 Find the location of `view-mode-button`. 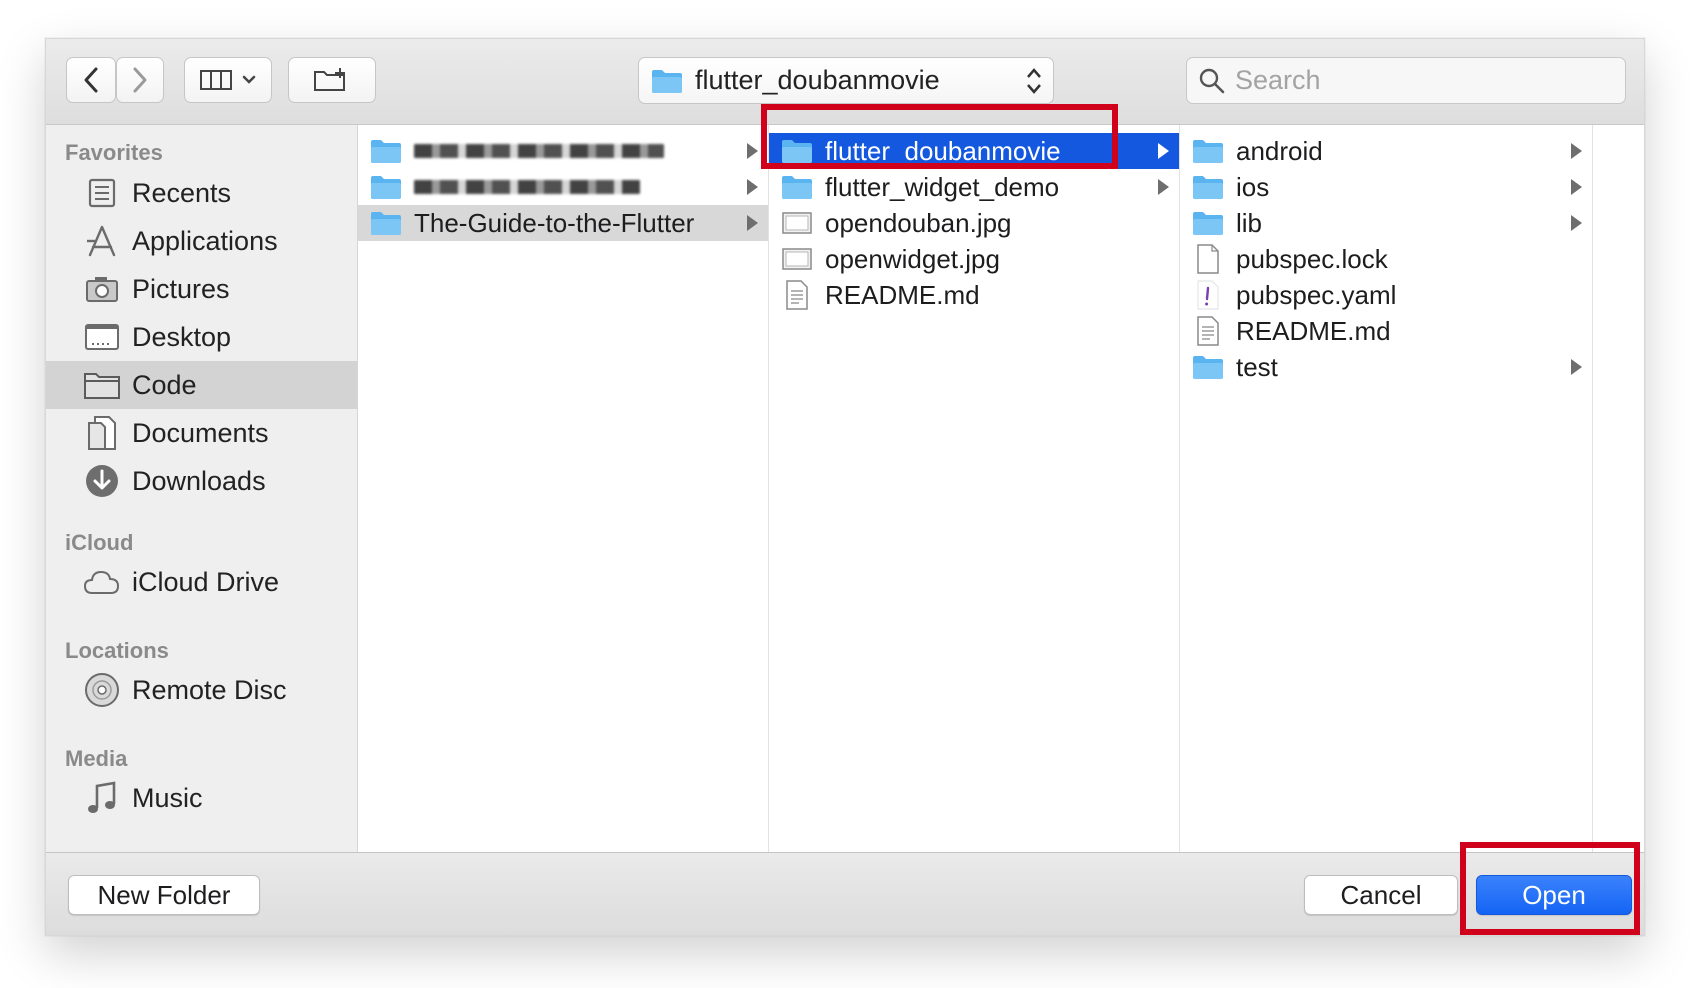

view-mode-button is located at coordinates (228, 80).